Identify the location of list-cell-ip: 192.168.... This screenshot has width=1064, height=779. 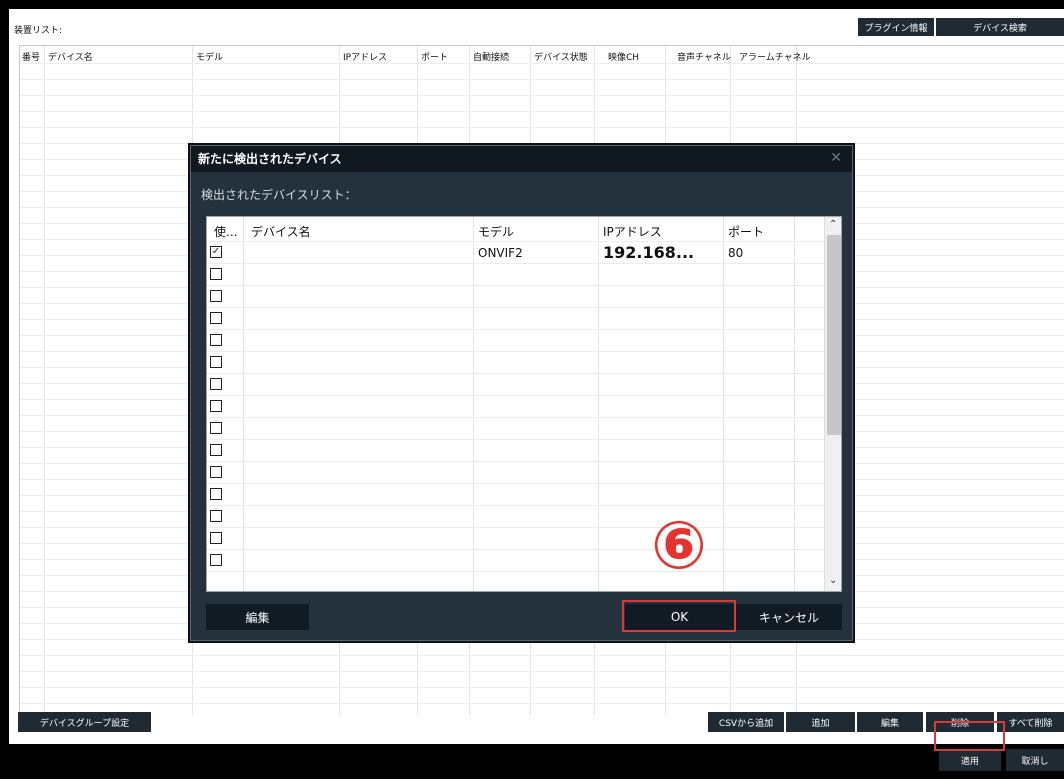
(649, 252).